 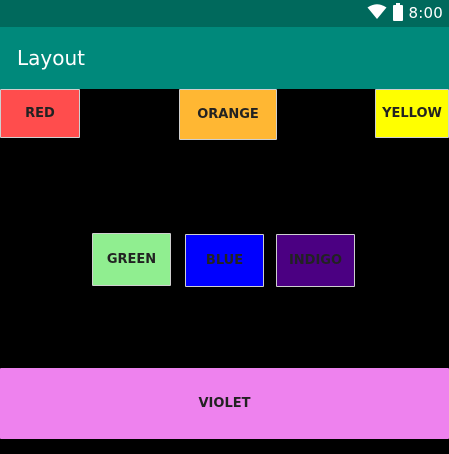 I want to click on battery-icon, so click(x=397, y=13).